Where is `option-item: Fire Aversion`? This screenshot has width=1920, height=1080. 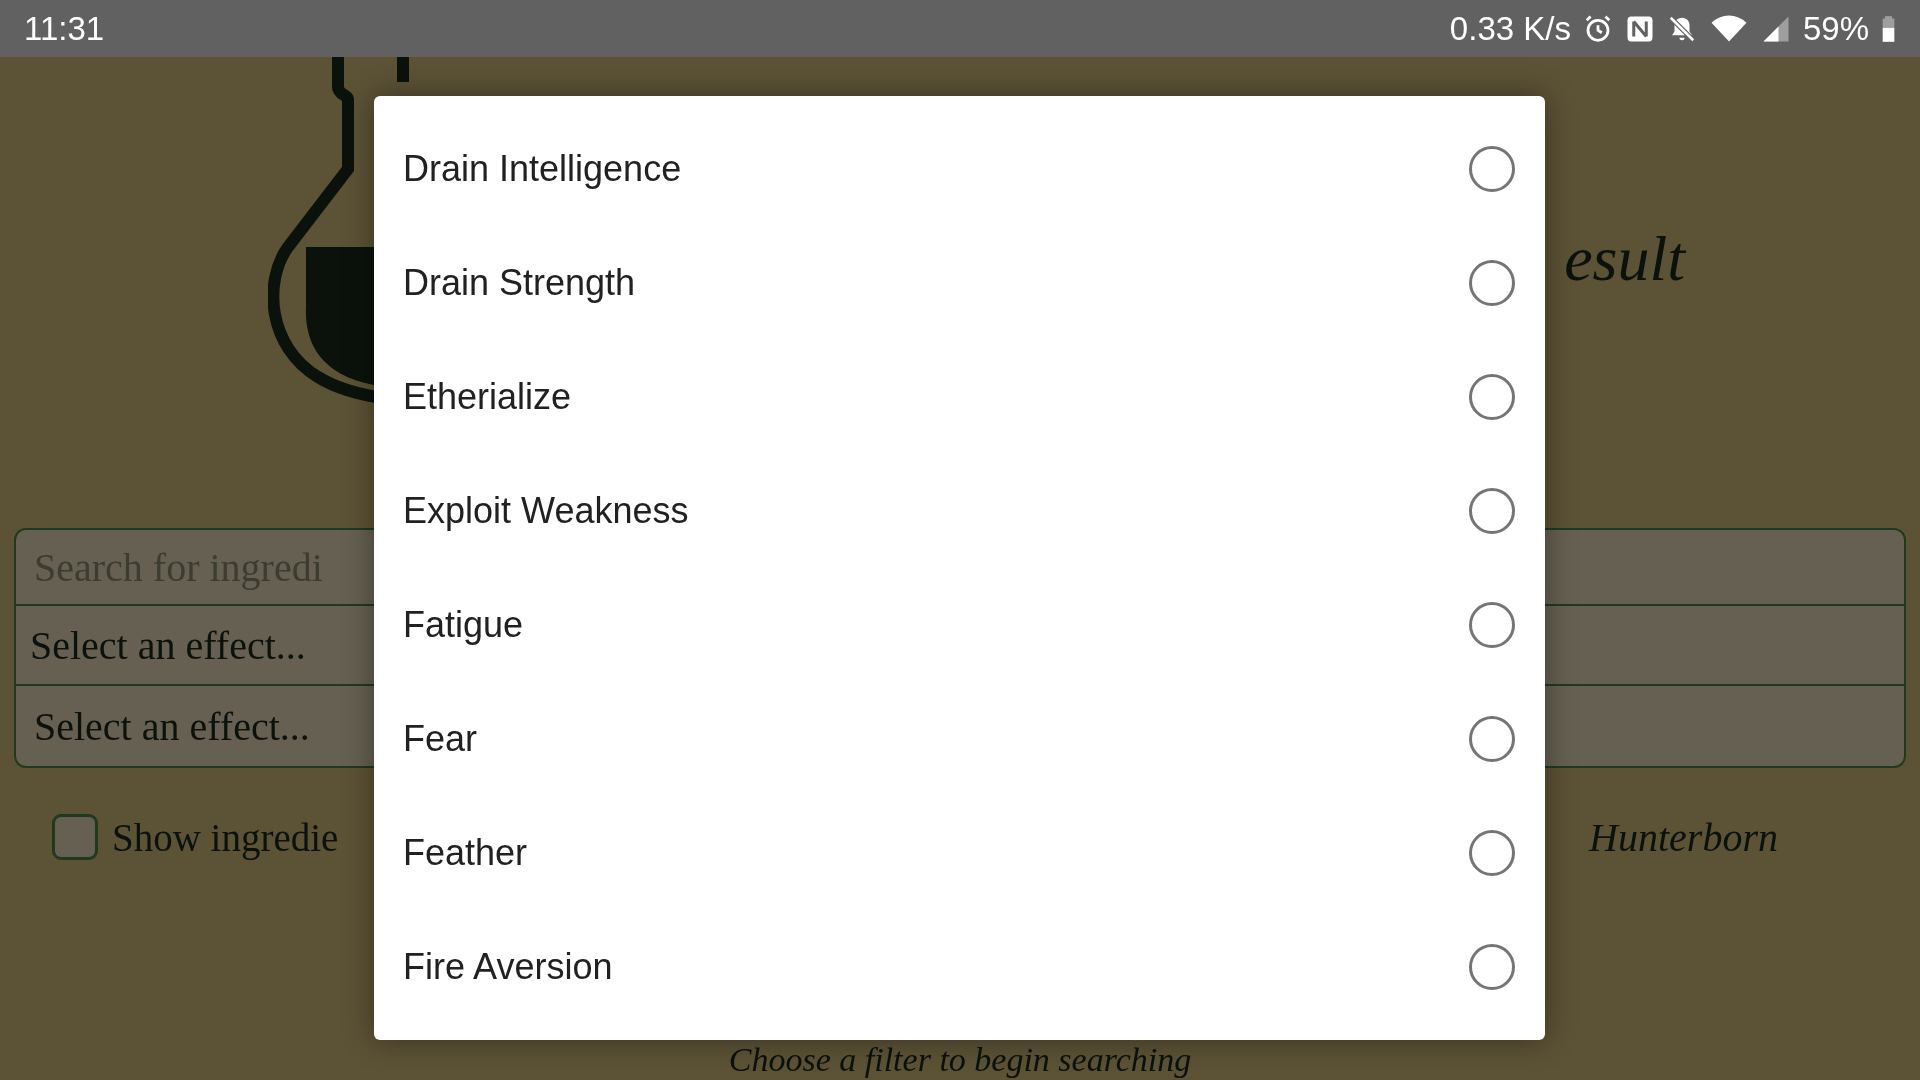 option-item: Fire Aversion is located at coordinates (959, 967).